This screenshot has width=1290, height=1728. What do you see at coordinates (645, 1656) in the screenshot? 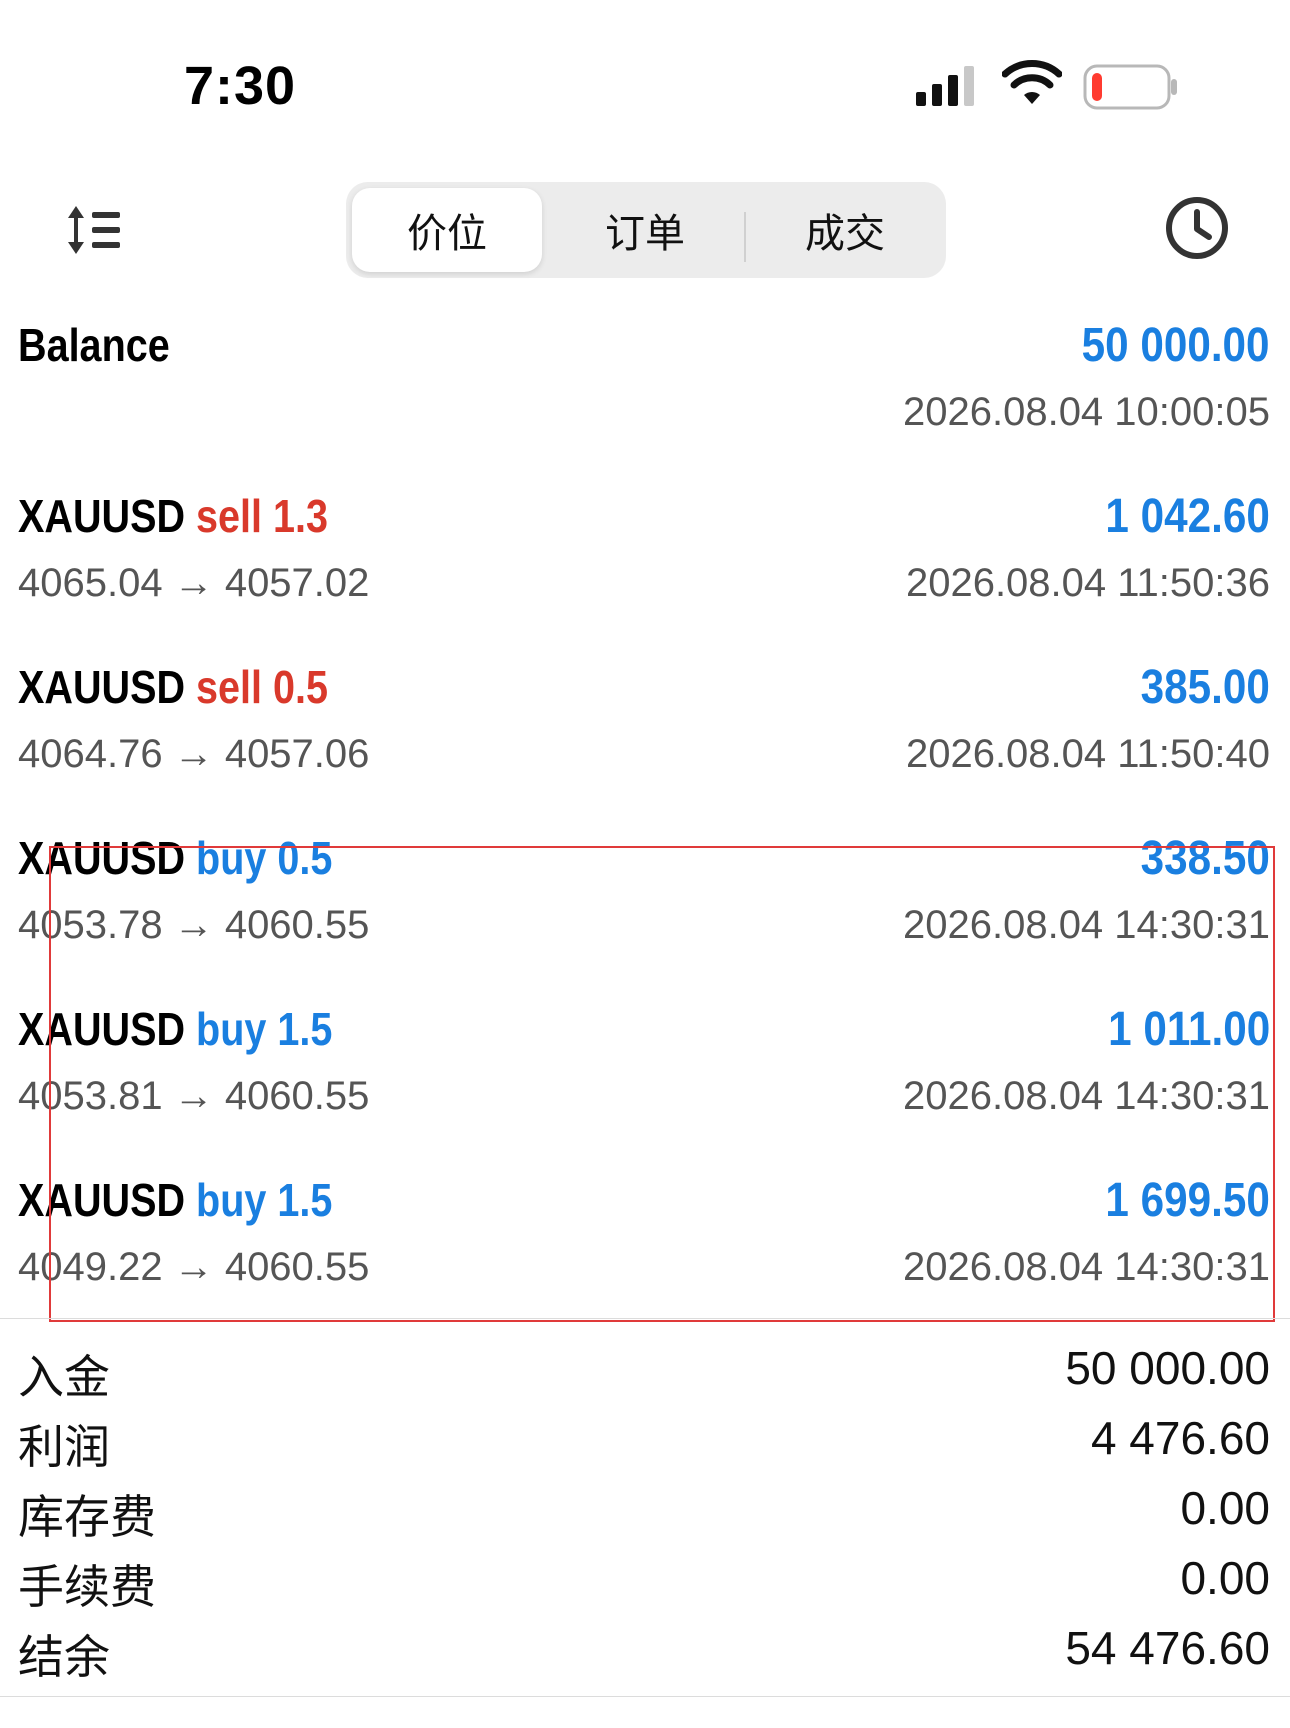
I see `summary-row-balance: 结余 54 476.60` at bounding box center [645, 1656].